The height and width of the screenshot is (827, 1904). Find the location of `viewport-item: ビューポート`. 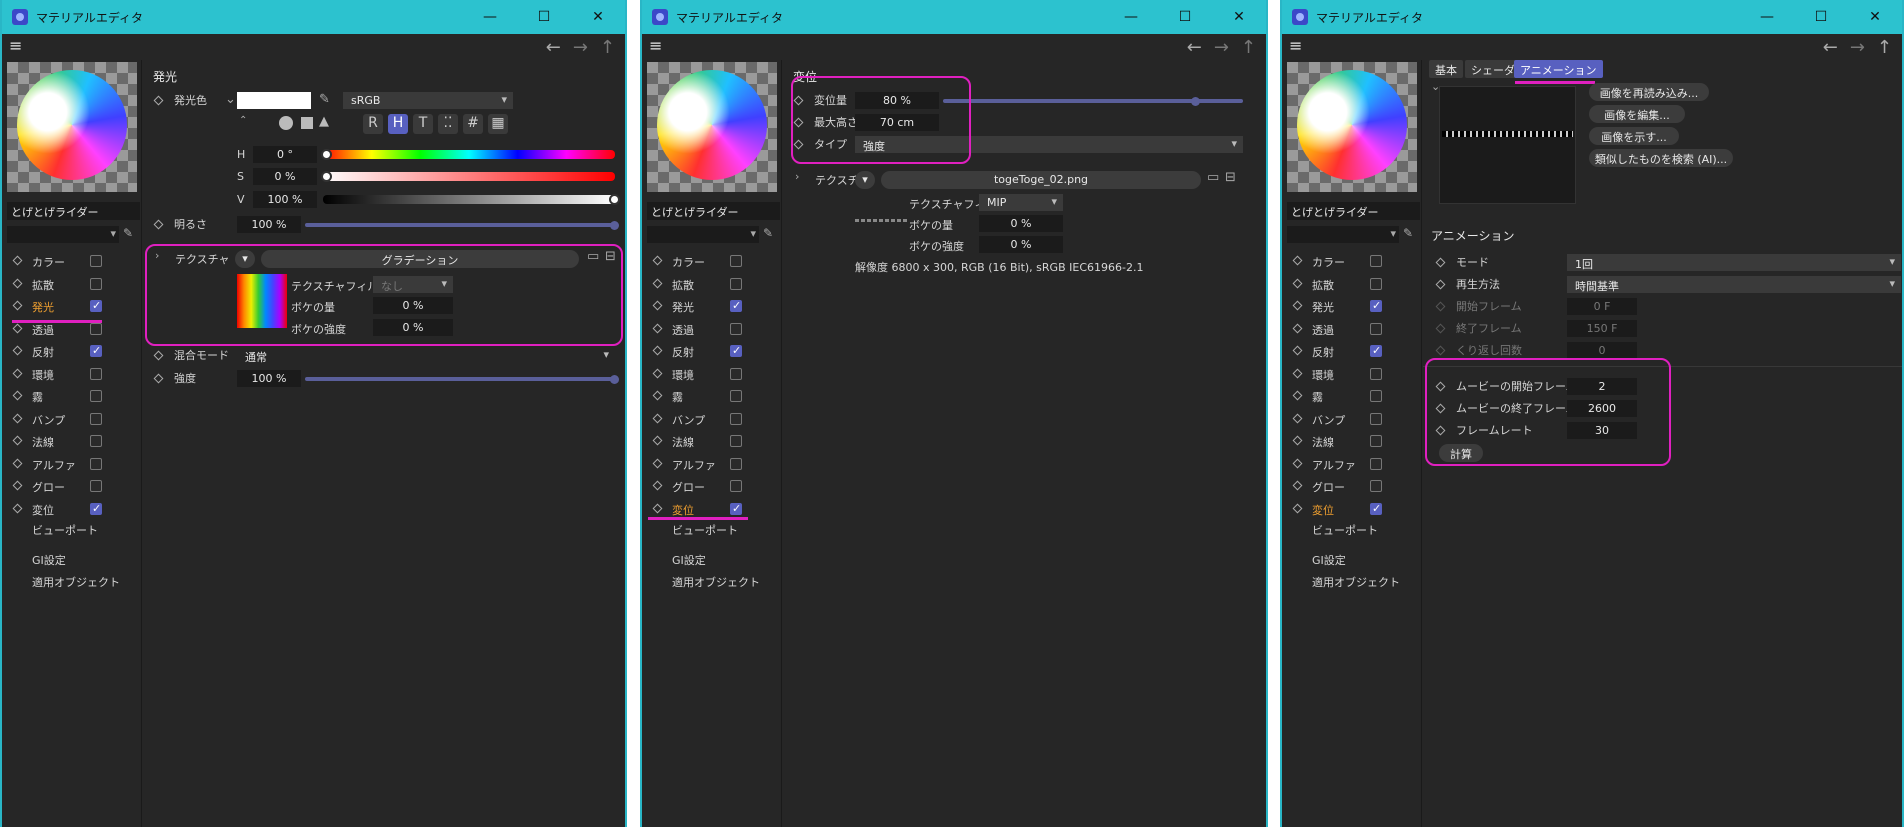

viewport-item: ビューポート is located at coordinates (65, 530).